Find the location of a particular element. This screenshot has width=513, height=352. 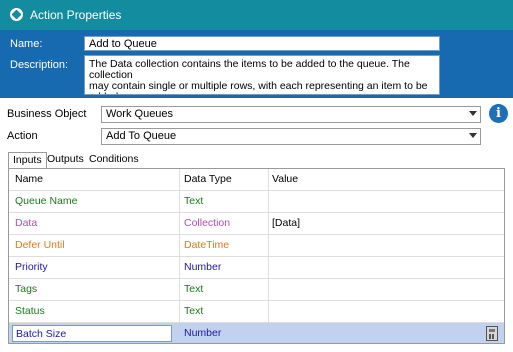

tab-outputs: Outputs is located at coordinates (65, 159).